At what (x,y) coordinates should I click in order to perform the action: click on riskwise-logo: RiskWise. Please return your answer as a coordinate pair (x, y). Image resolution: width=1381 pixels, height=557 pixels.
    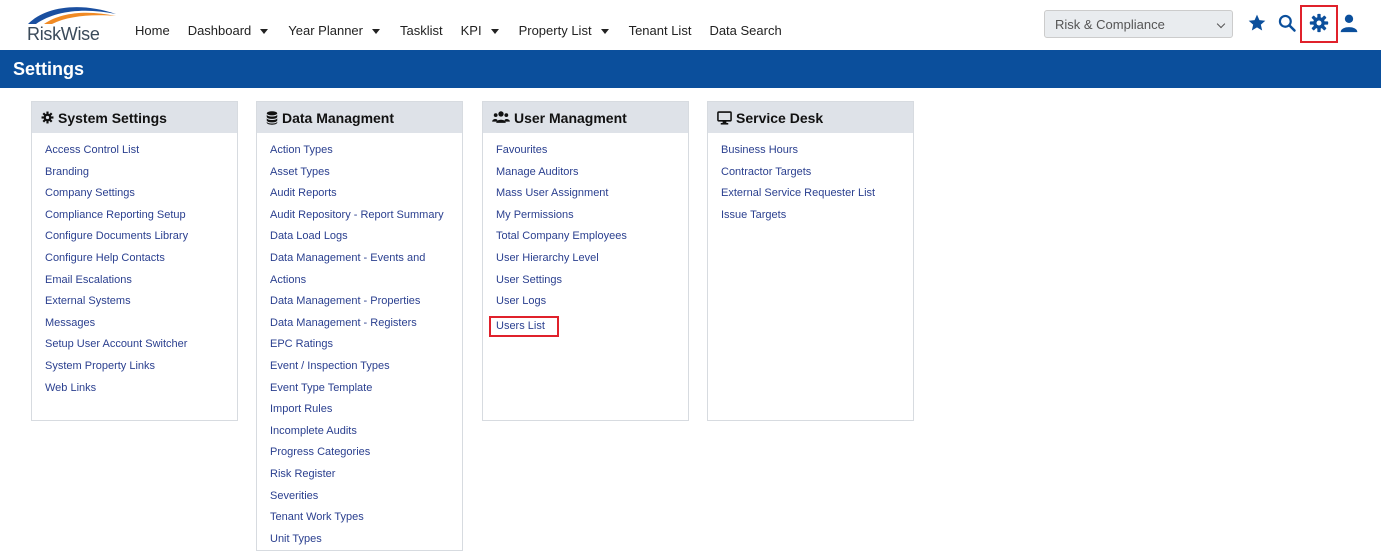
    Looking at the image, I should click on (72, 24).